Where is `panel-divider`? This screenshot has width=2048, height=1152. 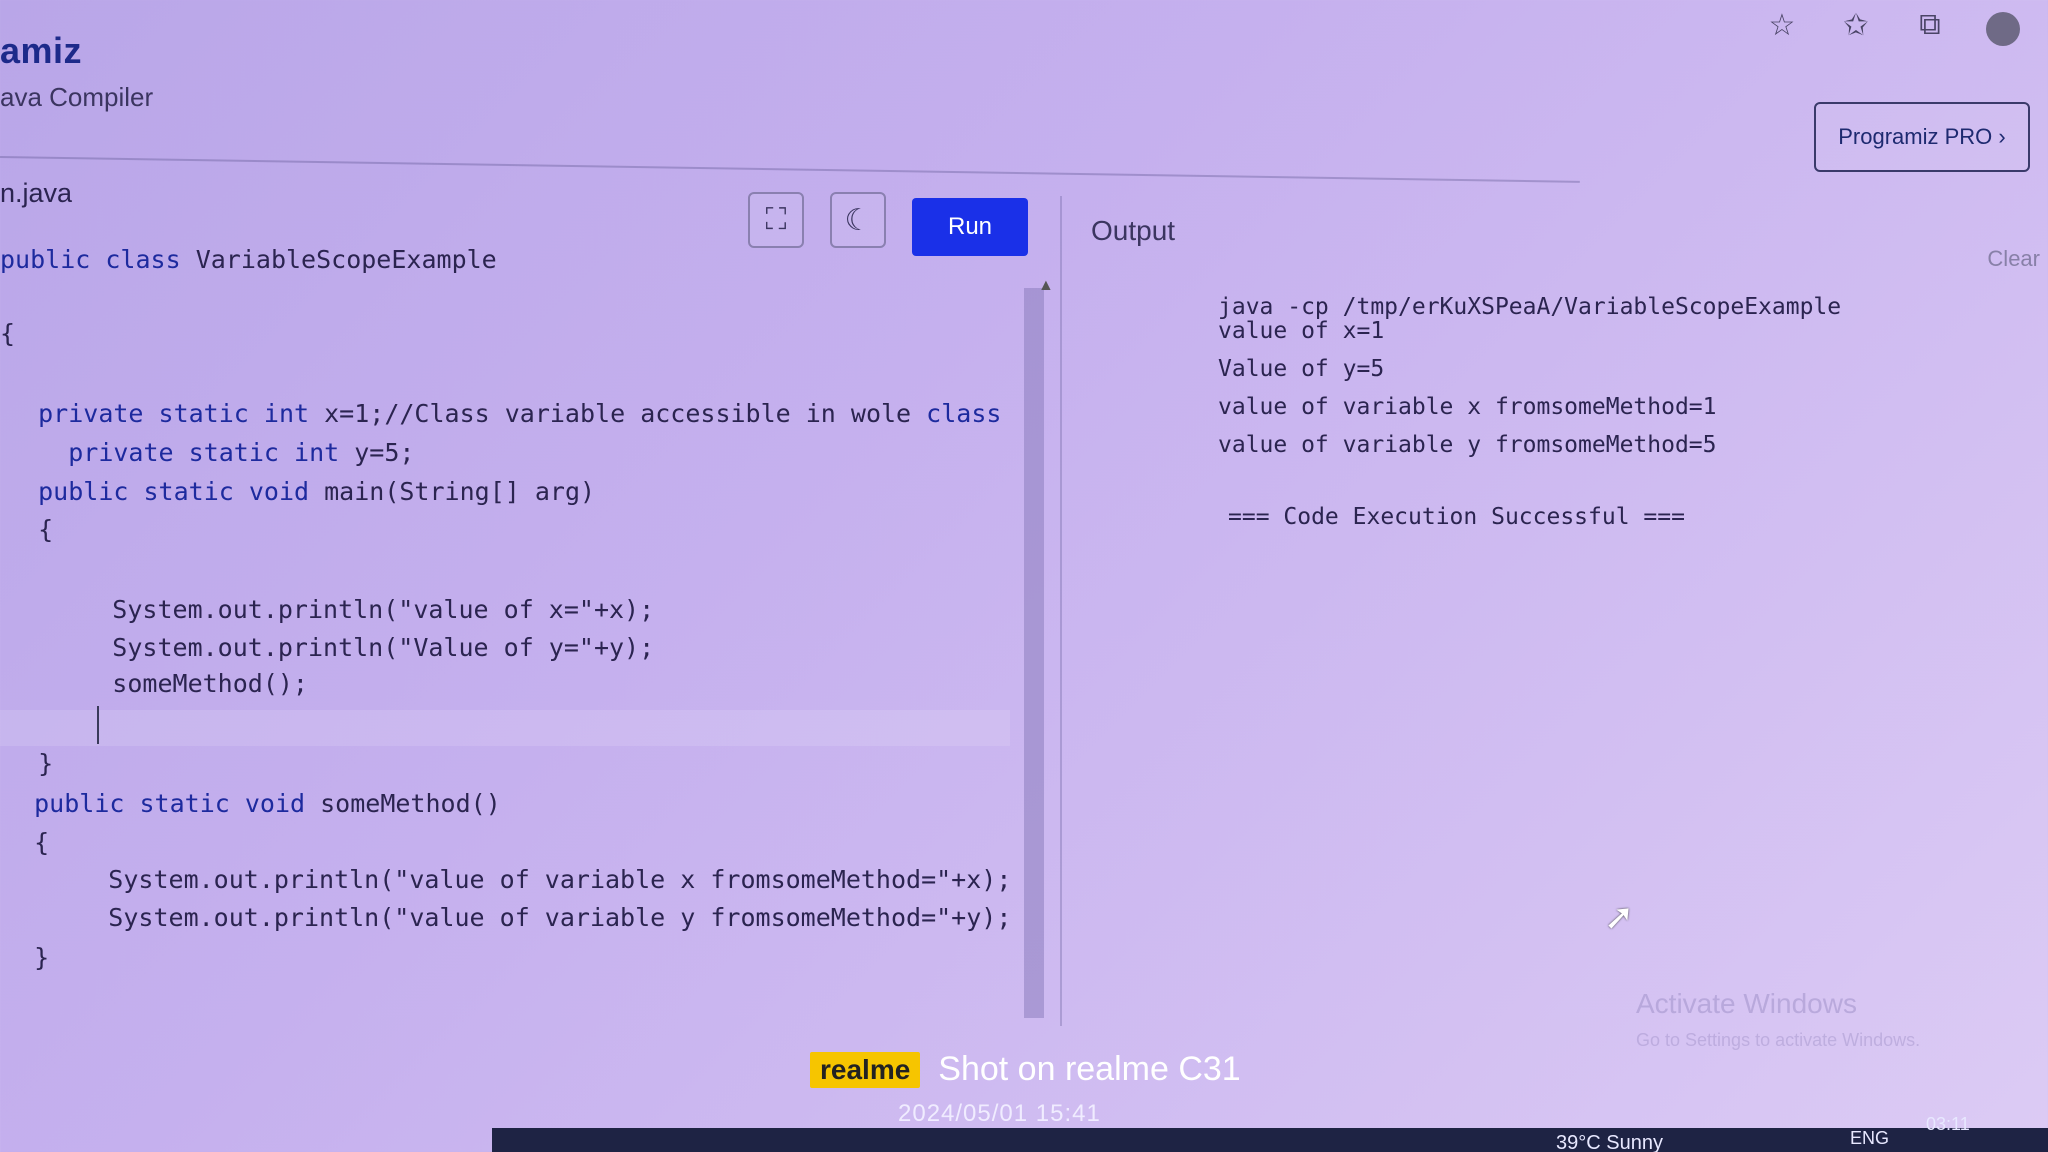
panel-divider is located at coordinates (1061, 611).